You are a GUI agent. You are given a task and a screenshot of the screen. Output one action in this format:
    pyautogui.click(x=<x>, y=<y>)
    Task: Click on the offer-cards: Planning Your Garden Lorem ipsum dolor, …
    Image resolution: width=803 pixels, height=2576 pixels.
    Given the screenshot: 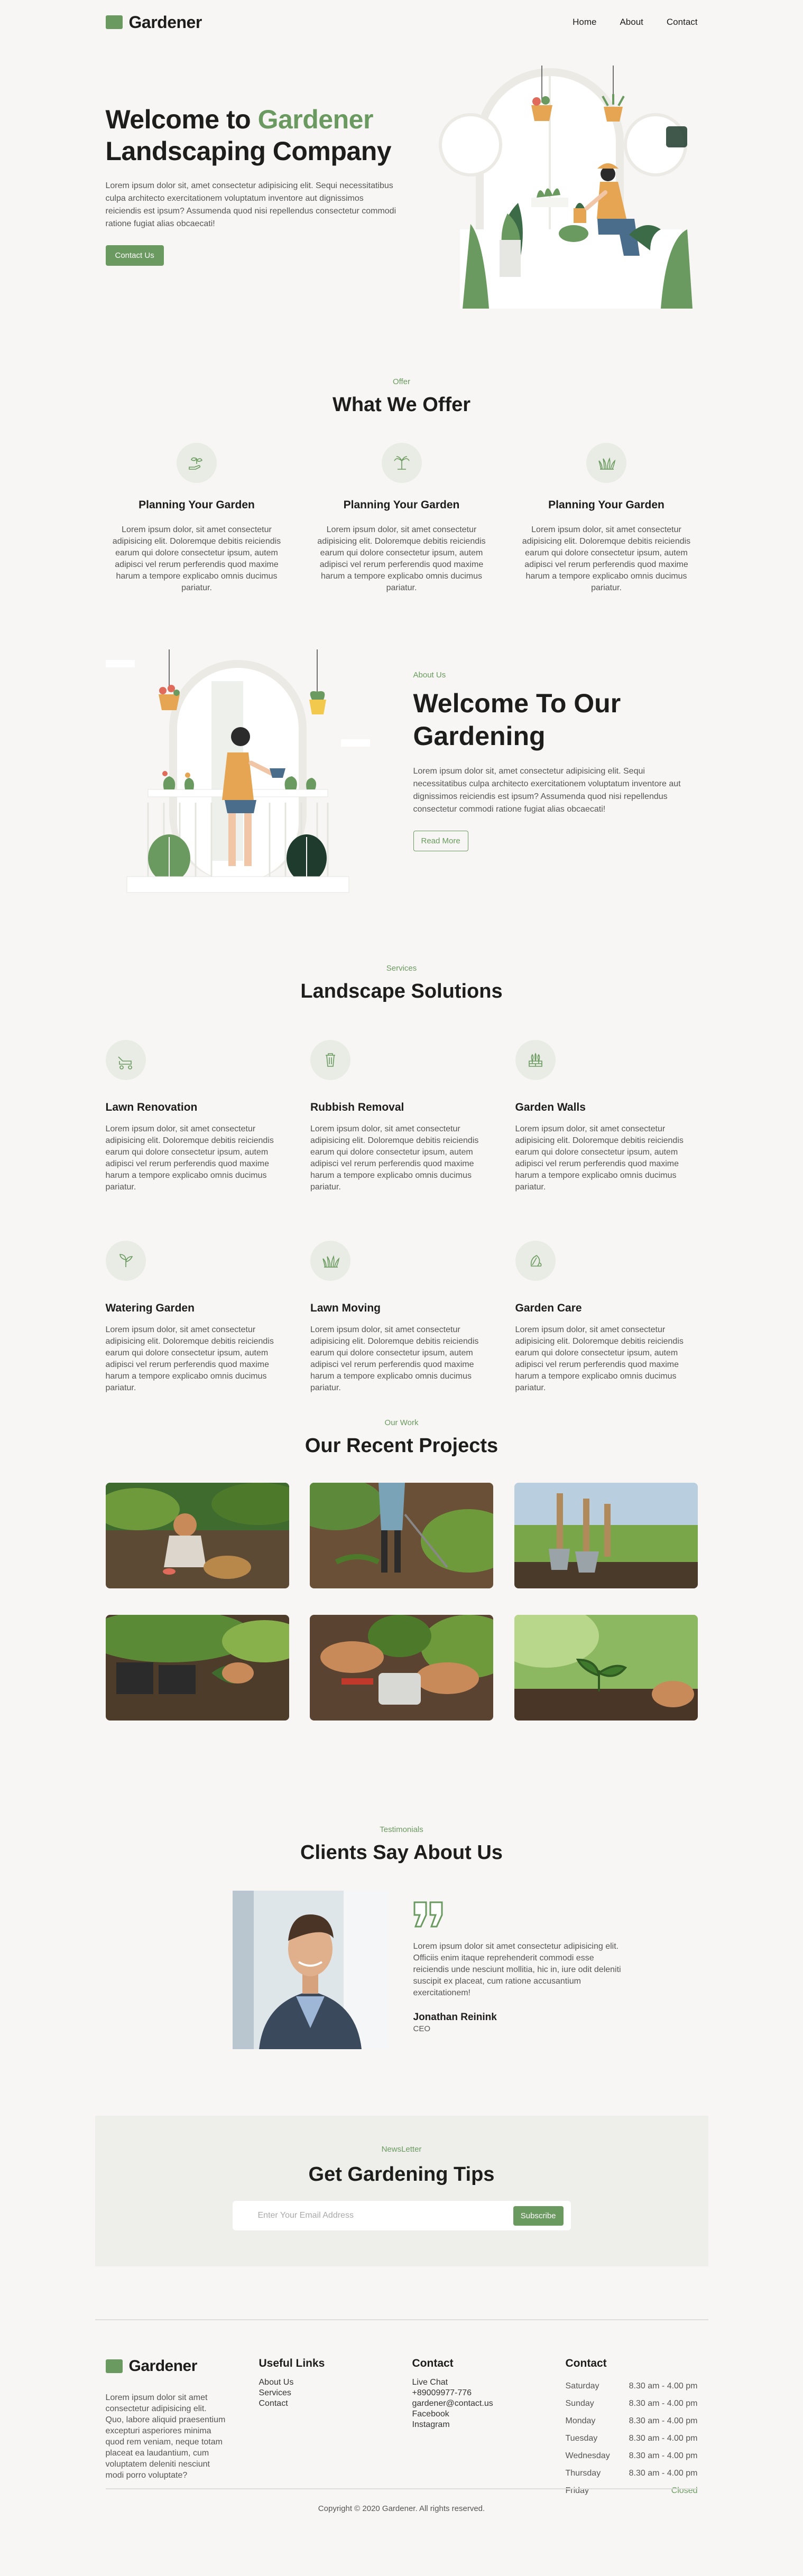 What is the action you would take?
    pyautogui.click(x=402, y=518)
    